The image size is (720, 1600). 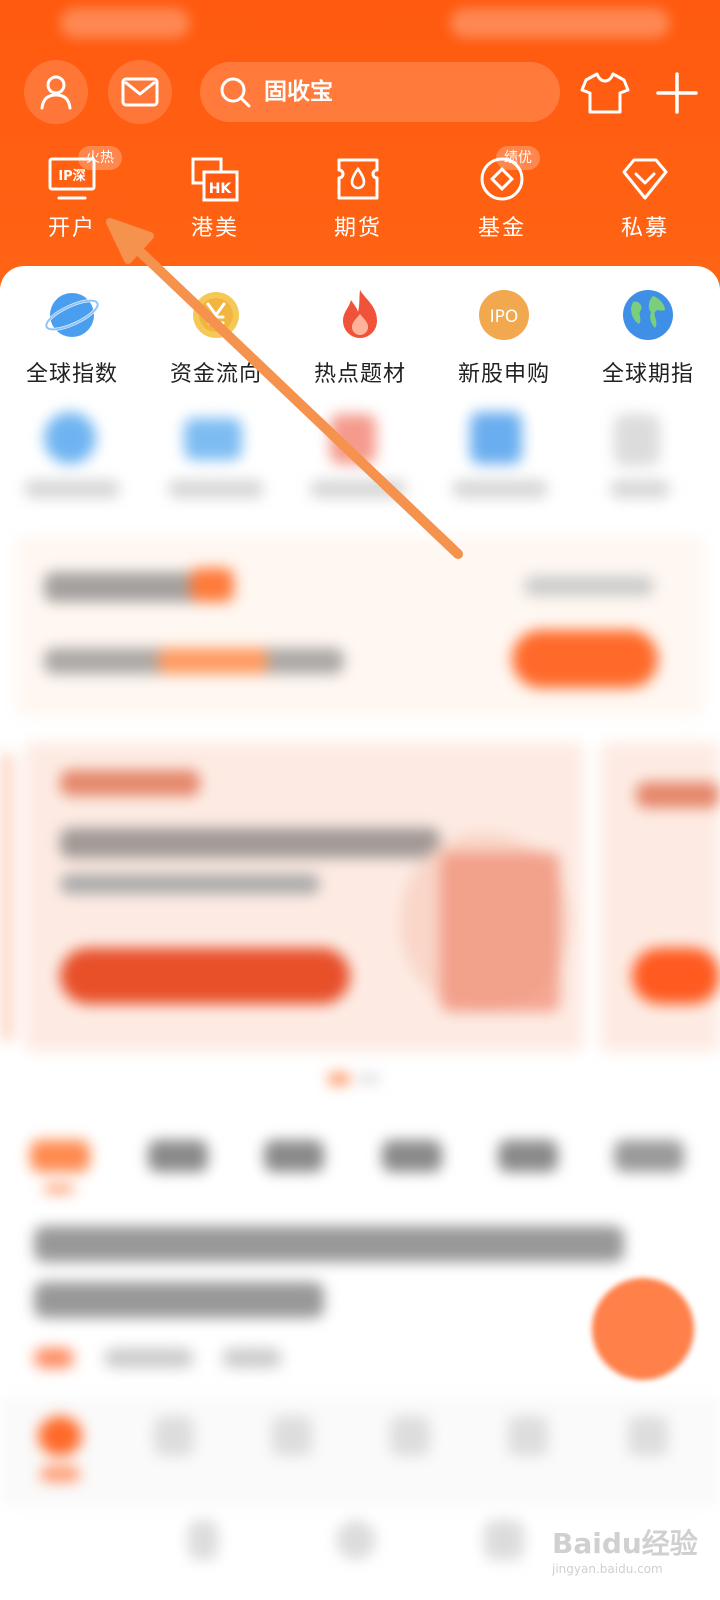 What do you see at coordinates (358, 179) in the screenshot?
I see `futures-icon` at bounding box center [358, 179].